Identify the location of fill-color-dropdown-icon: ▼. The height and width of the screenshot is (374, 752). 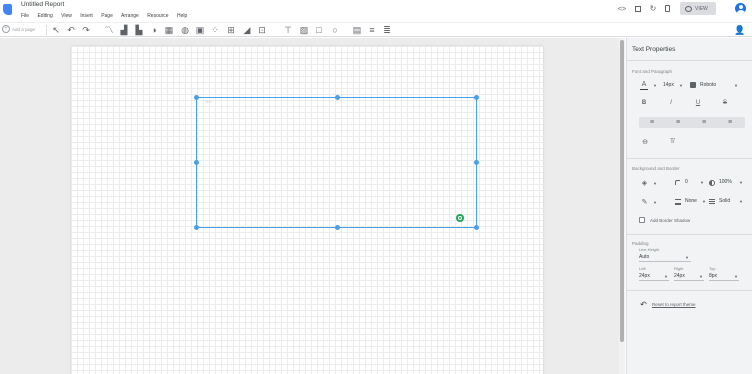
(655, 183).